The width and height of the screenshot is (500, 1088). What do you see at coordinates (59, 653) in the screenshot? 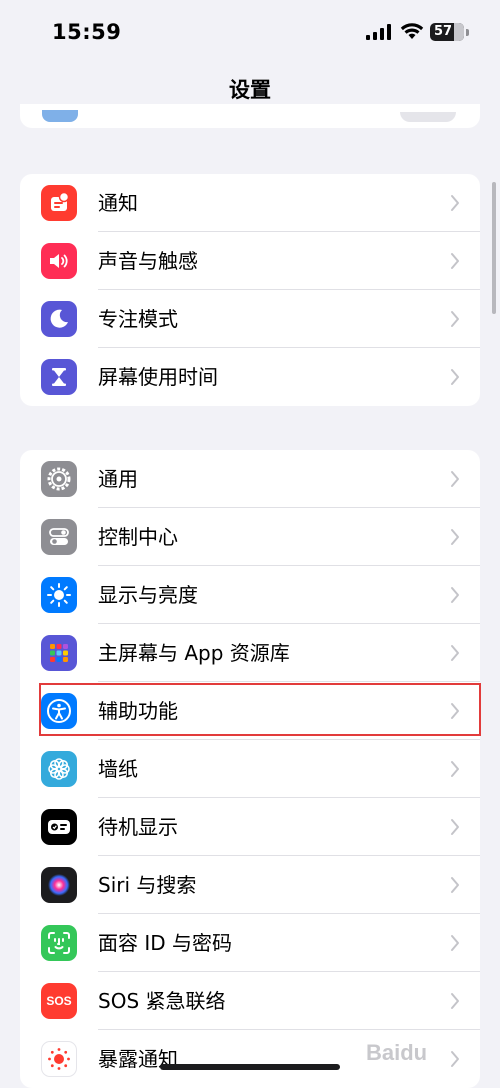
I see `app-grid-icon` at bounding box center [59, 653].